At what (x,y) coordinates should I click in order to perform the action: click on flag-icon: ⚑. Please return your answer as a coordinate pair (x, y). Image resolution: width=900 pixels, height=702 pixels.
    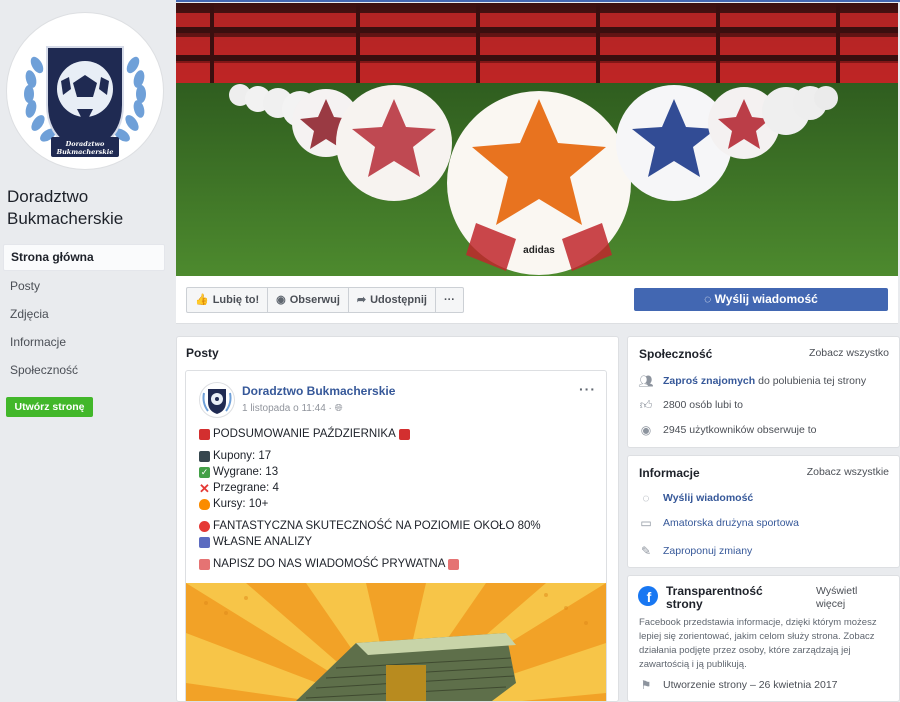
    Looking at the image, I should click on (646, 685).